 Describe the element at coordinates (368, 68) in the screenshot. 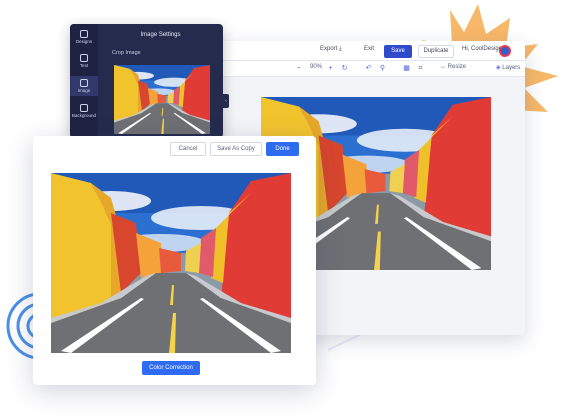

I see `undo-icon: ↶` at that location.